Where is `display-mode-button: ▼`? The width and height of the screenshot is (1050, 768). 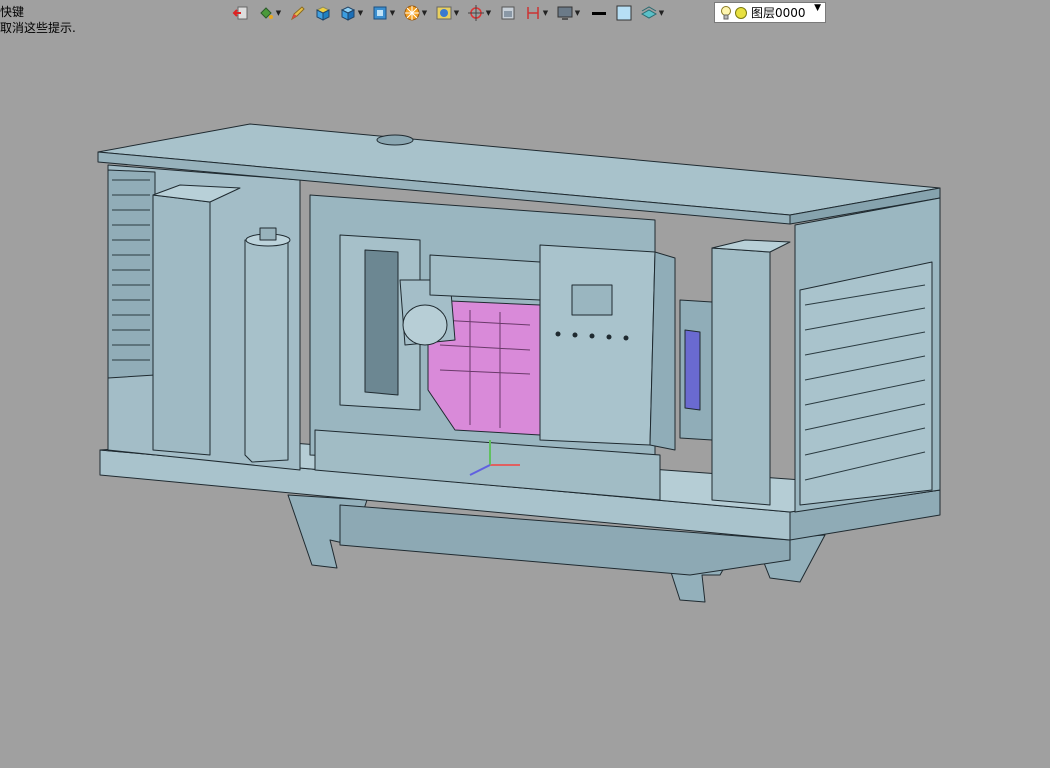
display-mode-button: ▼ is located at coordinates (447, 13).